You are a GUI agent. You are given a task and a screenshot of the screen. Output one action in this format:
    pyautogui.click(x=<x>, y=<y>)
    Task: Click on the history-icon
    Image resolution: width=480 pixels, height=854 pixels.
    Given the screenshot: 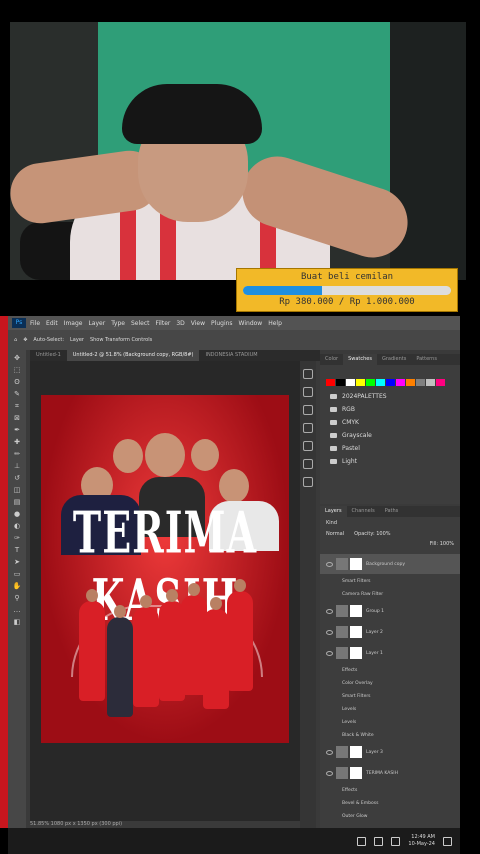 What is the action you would take?
    pyautogui.click(x=308, y=374)
    